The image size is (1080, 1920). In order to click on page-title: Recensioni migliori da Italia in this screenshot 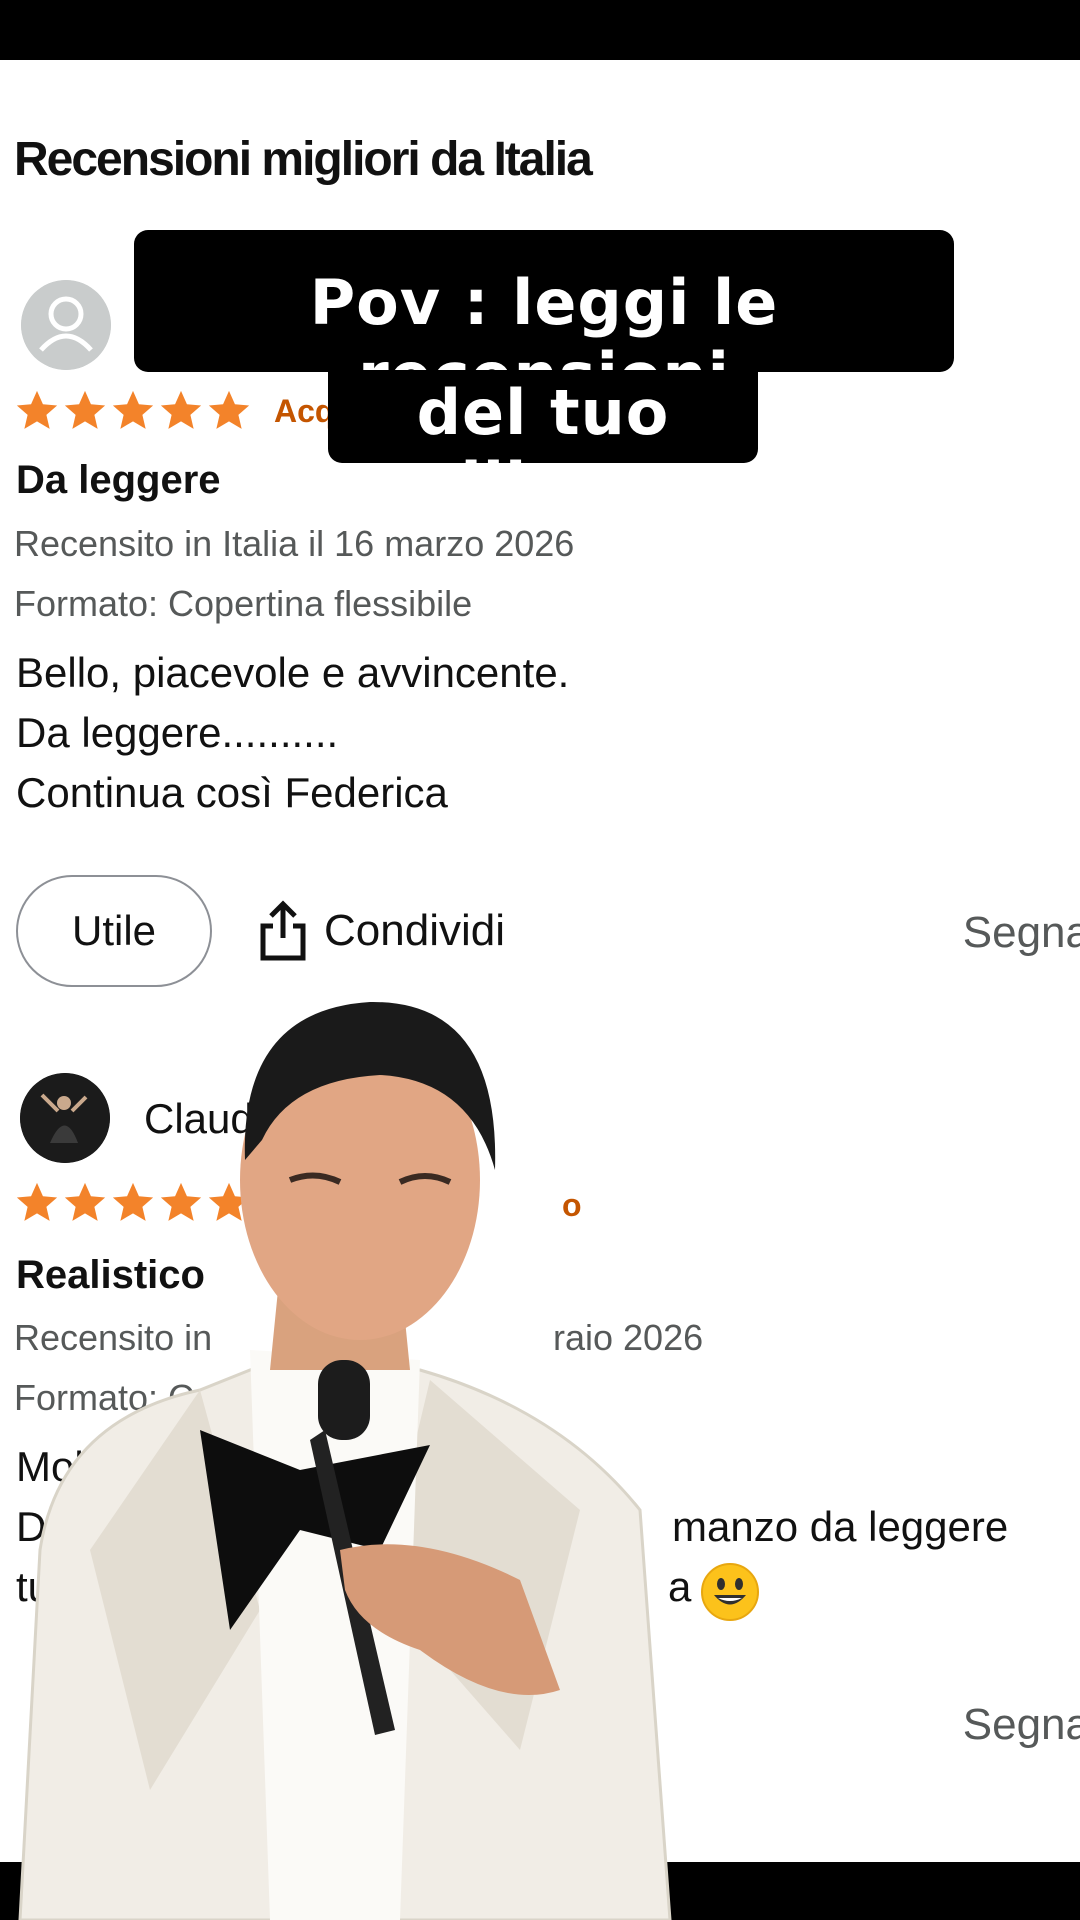, I will do `click(303, 159)`.